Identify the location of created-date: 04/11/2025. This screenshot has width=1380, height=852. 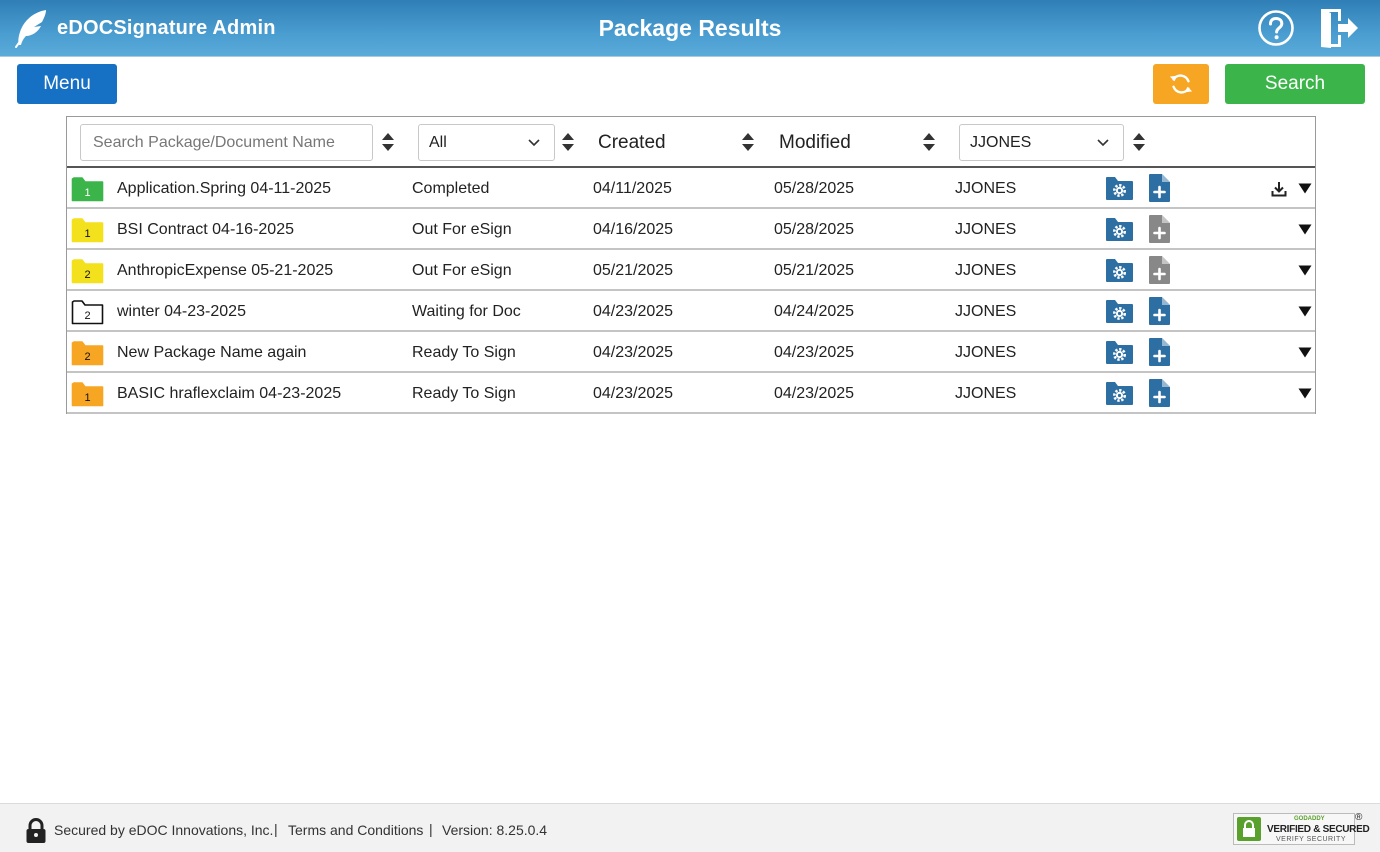
(632, 188).